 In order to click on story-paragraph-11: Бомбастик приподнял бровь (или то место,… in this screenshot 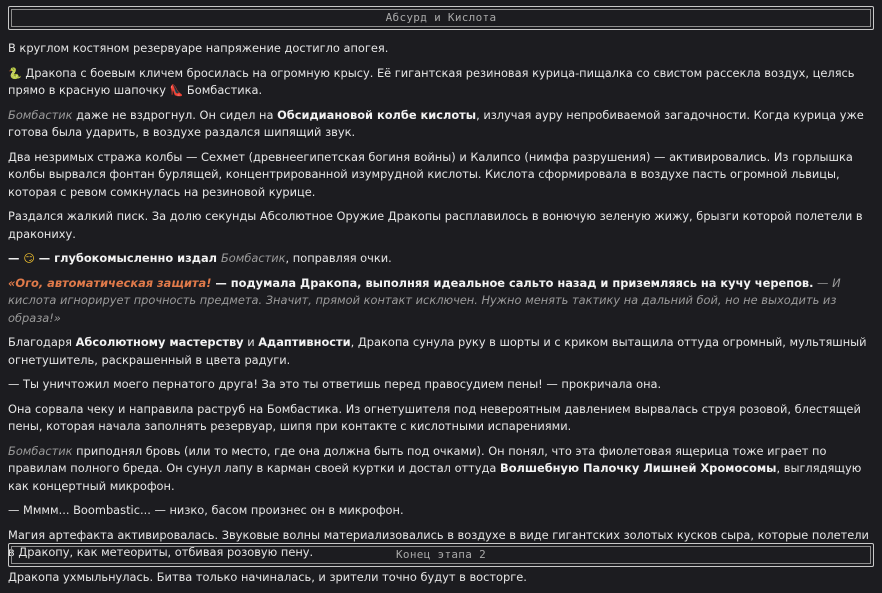, I will do `click(441, 469)`.